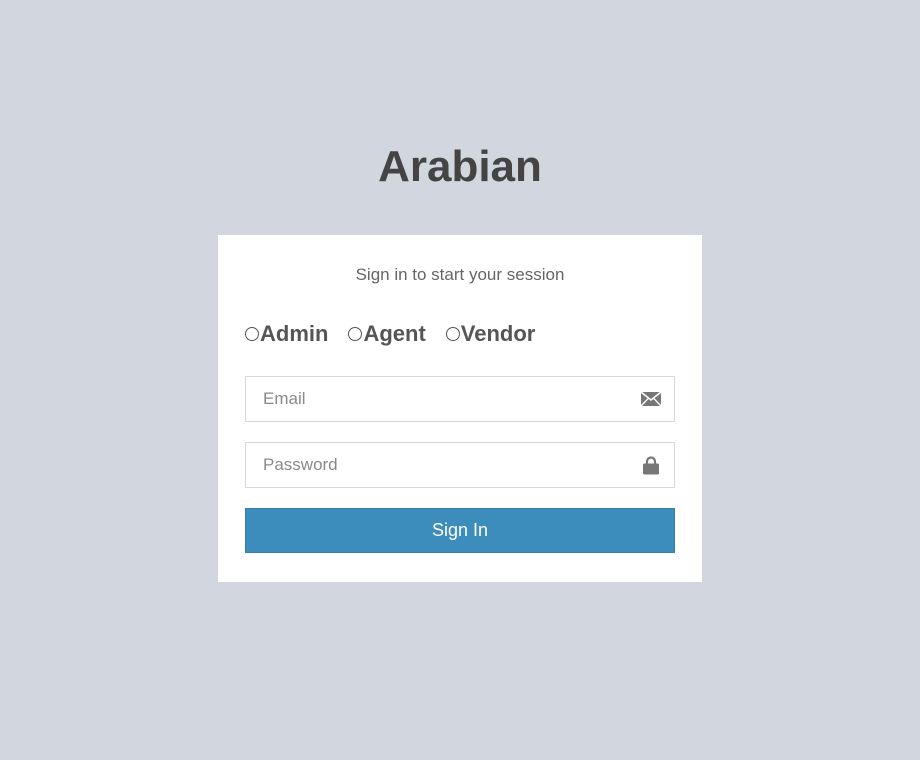 The height and width of the screenshot is (760, 920). What do you see at coordinates (436, 399) in the screenshot?
I see `email-input` at bounding box center [436, 399].